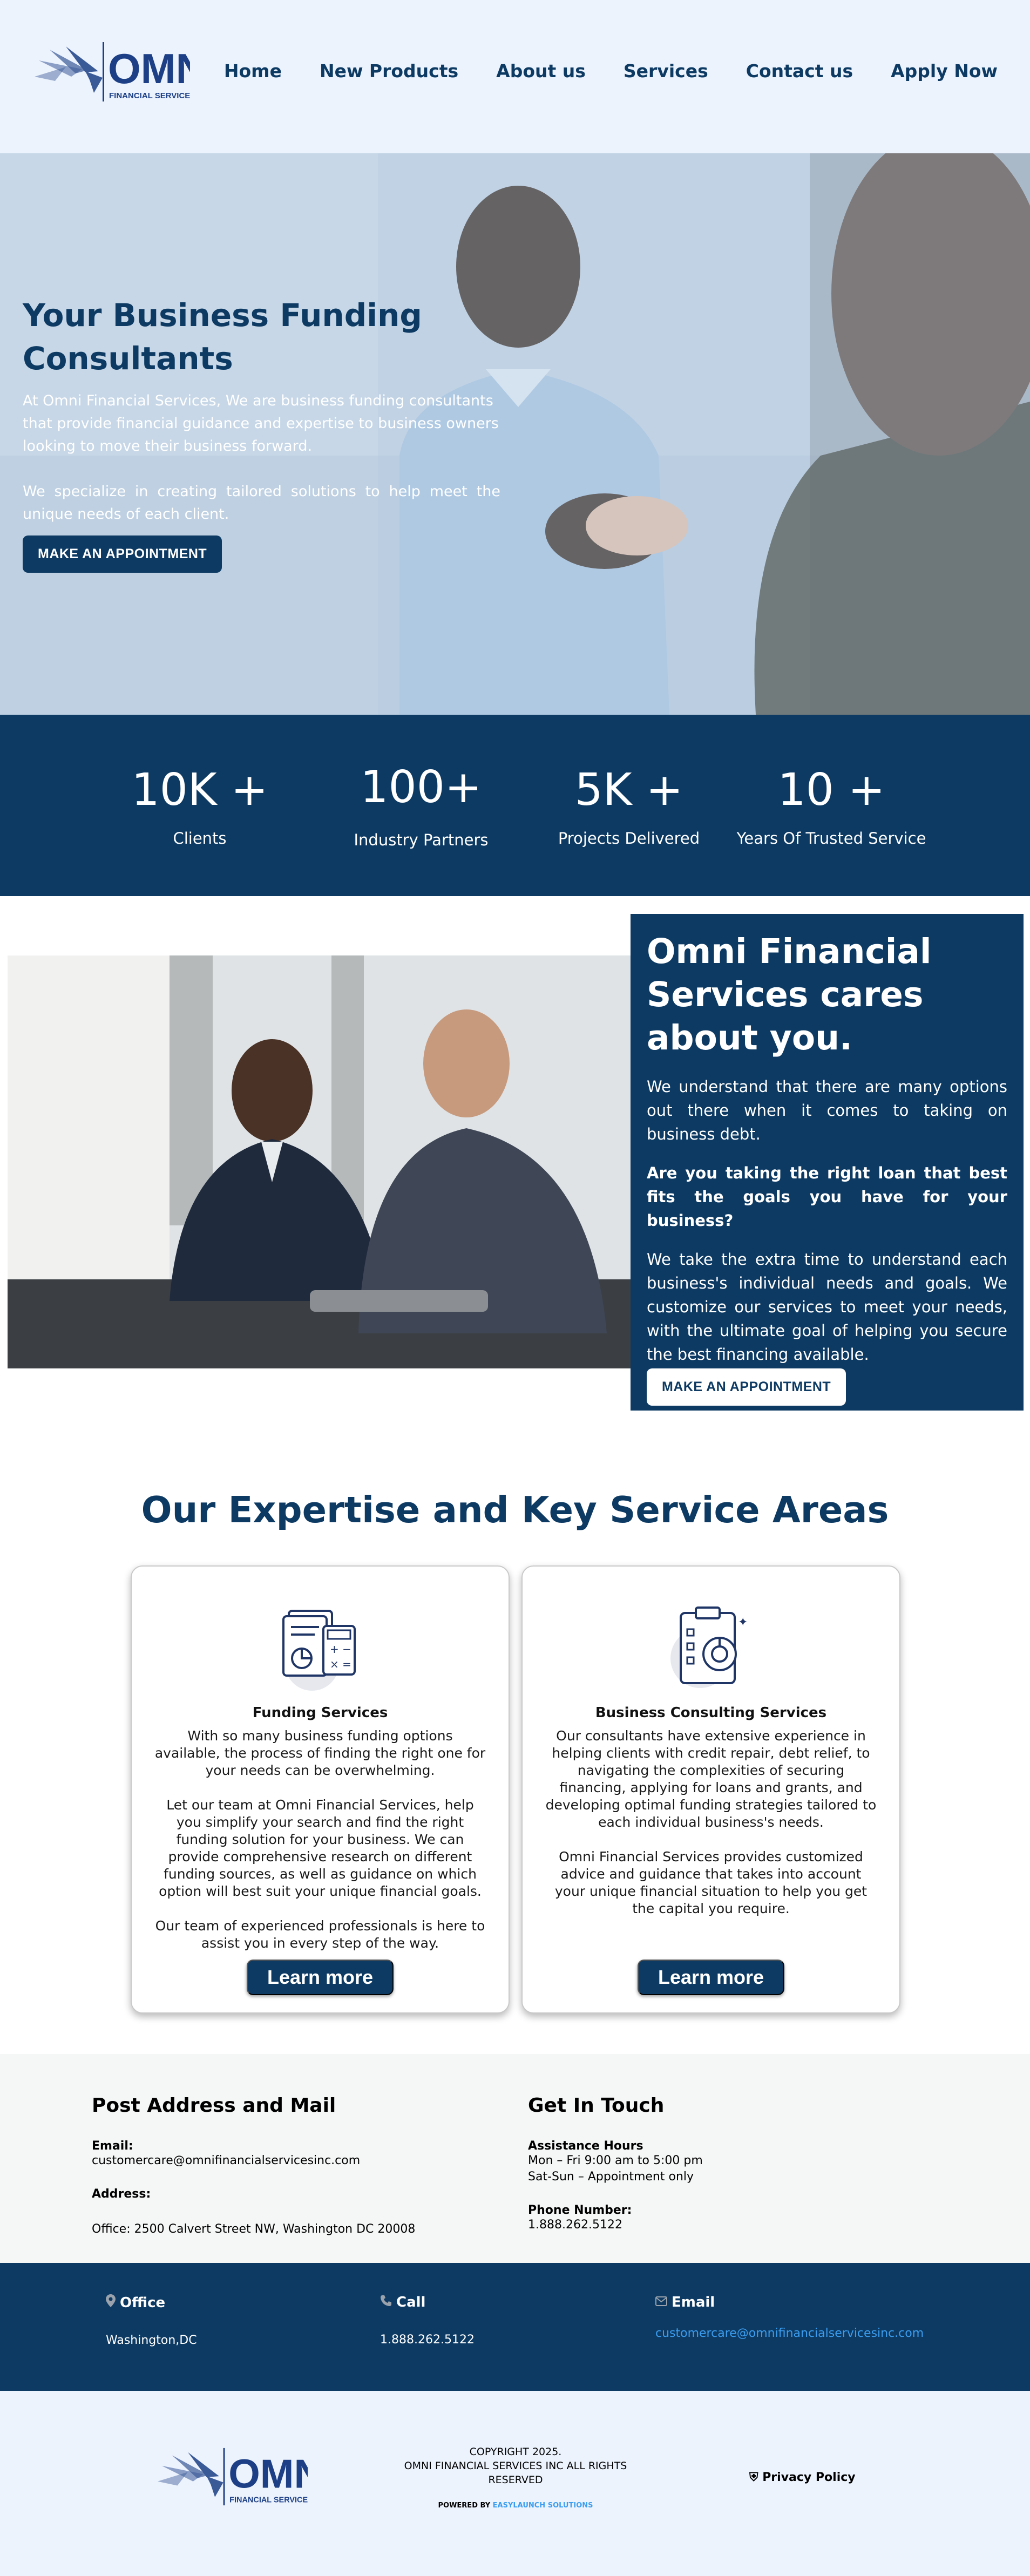  Describe the element at coordinates (831, 839) in the screenshot. I see `stat-label: Years Of Trusted Service` at that location.